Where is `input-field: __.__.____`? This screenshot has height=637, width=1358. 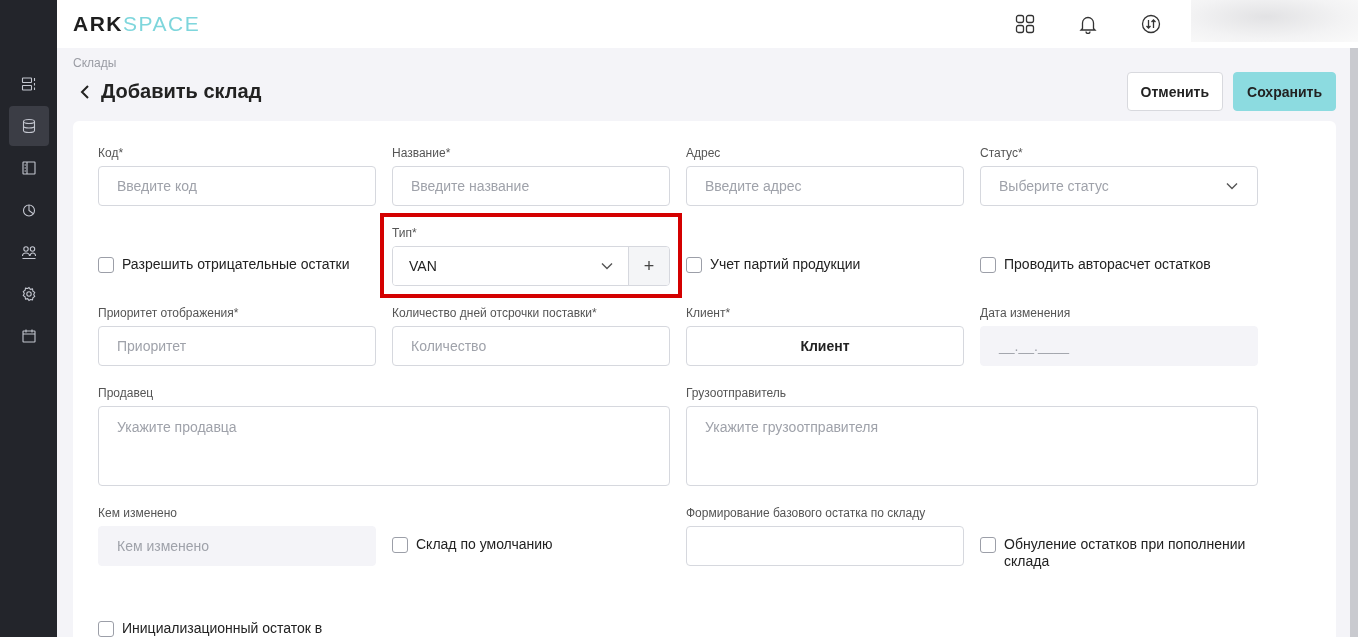 input-field: __.__.____ is located at coordinates (1119, 346).